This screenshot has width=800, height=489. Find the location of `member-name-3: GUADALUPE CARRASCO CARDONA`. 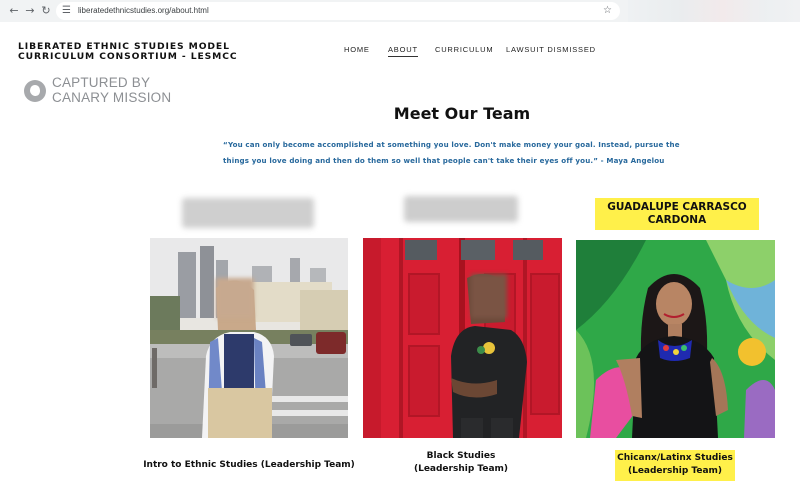

member-name-3: GUADALUPE CARRASCO CARDONA is located at coordinates (677, 214).